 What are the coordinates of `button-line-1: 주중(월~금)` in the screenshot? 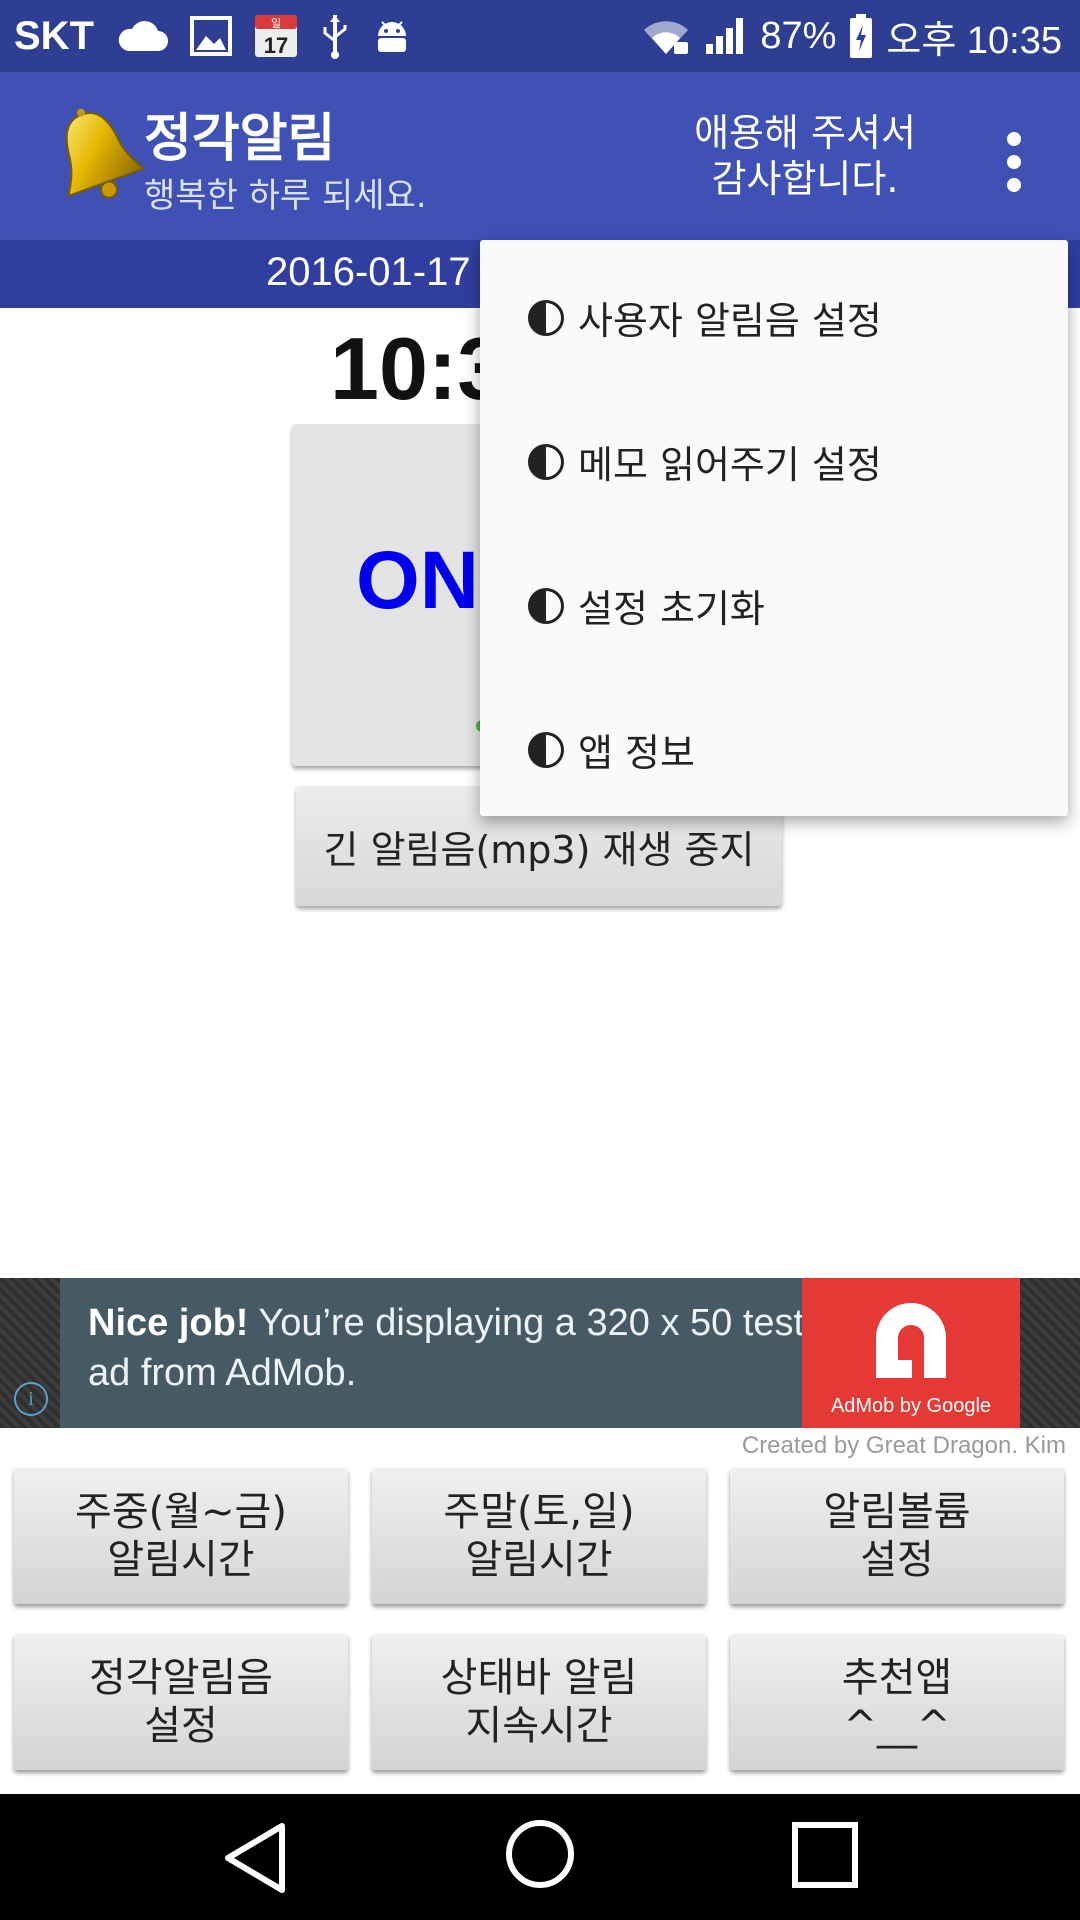 It's located at (181, 1512).